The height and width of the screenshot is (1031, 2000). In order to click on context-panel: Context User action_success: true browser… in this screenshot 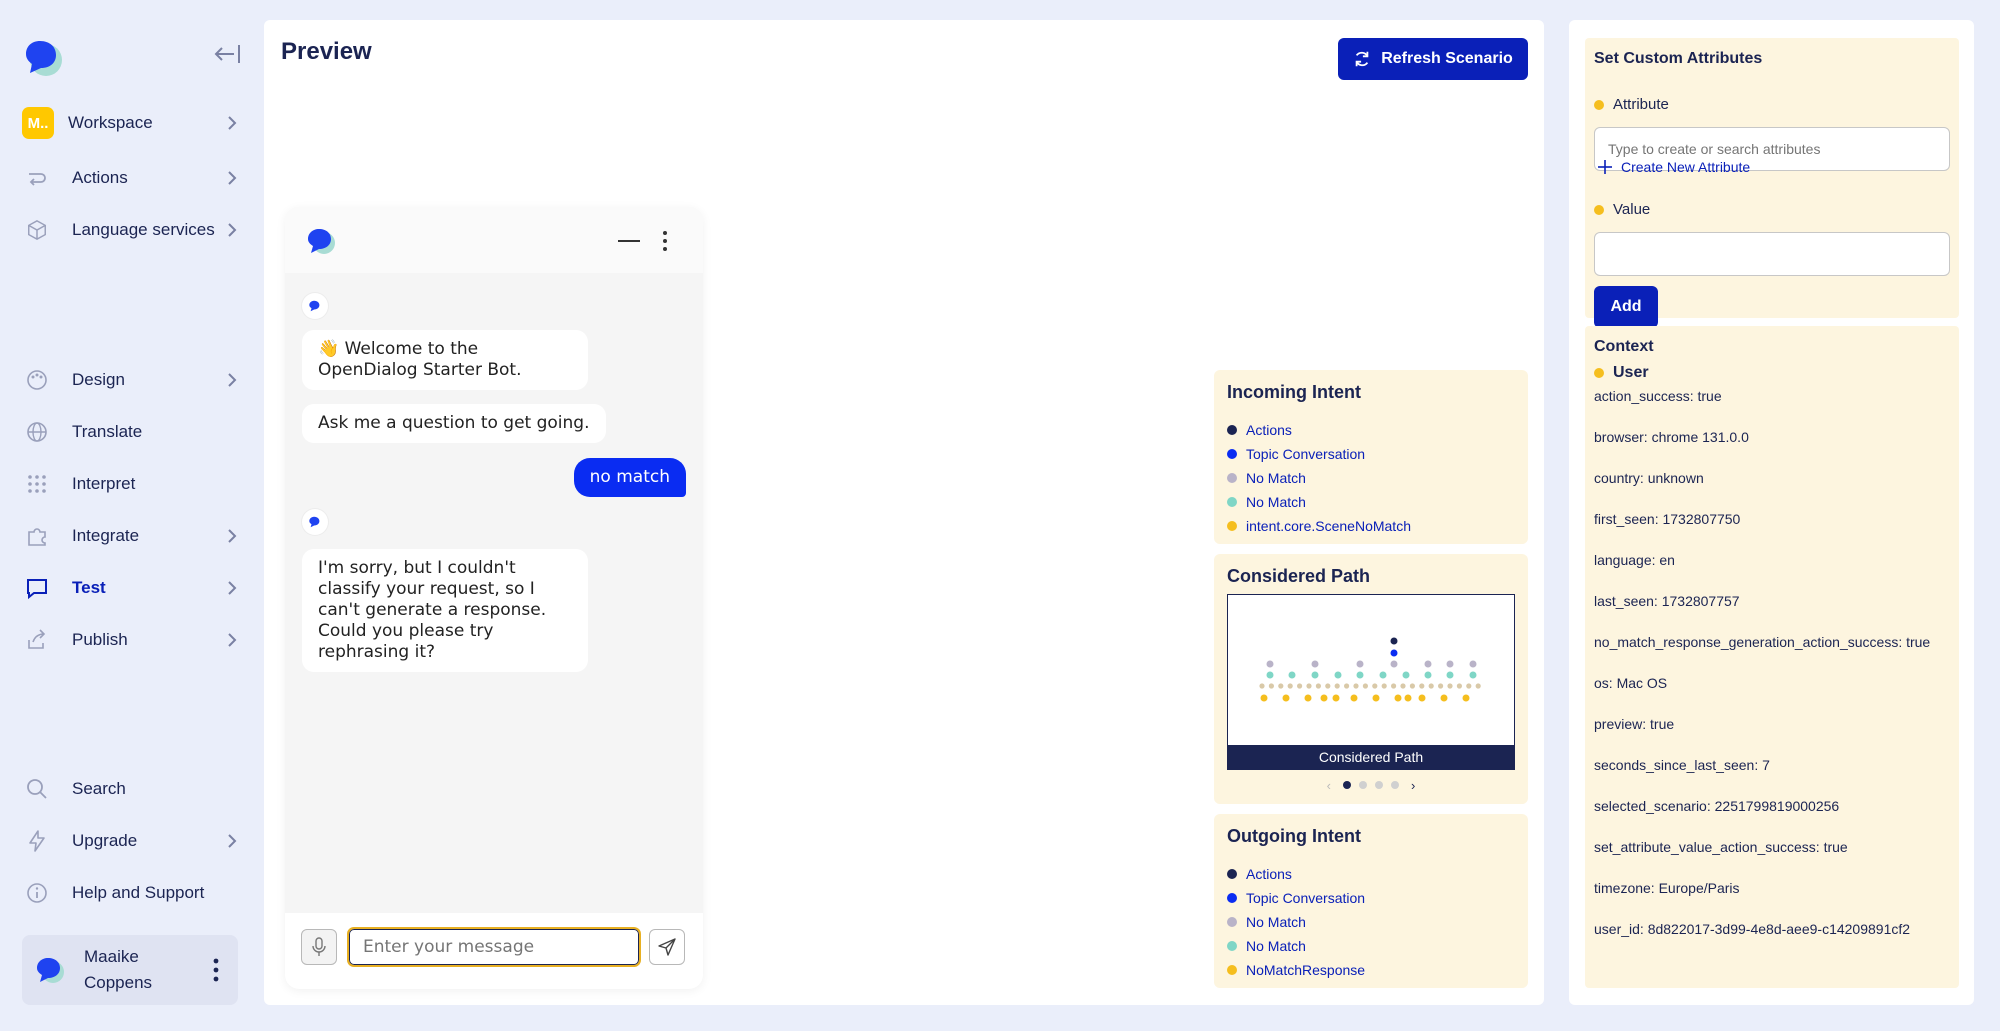, I will do `click(1772, 657)`.